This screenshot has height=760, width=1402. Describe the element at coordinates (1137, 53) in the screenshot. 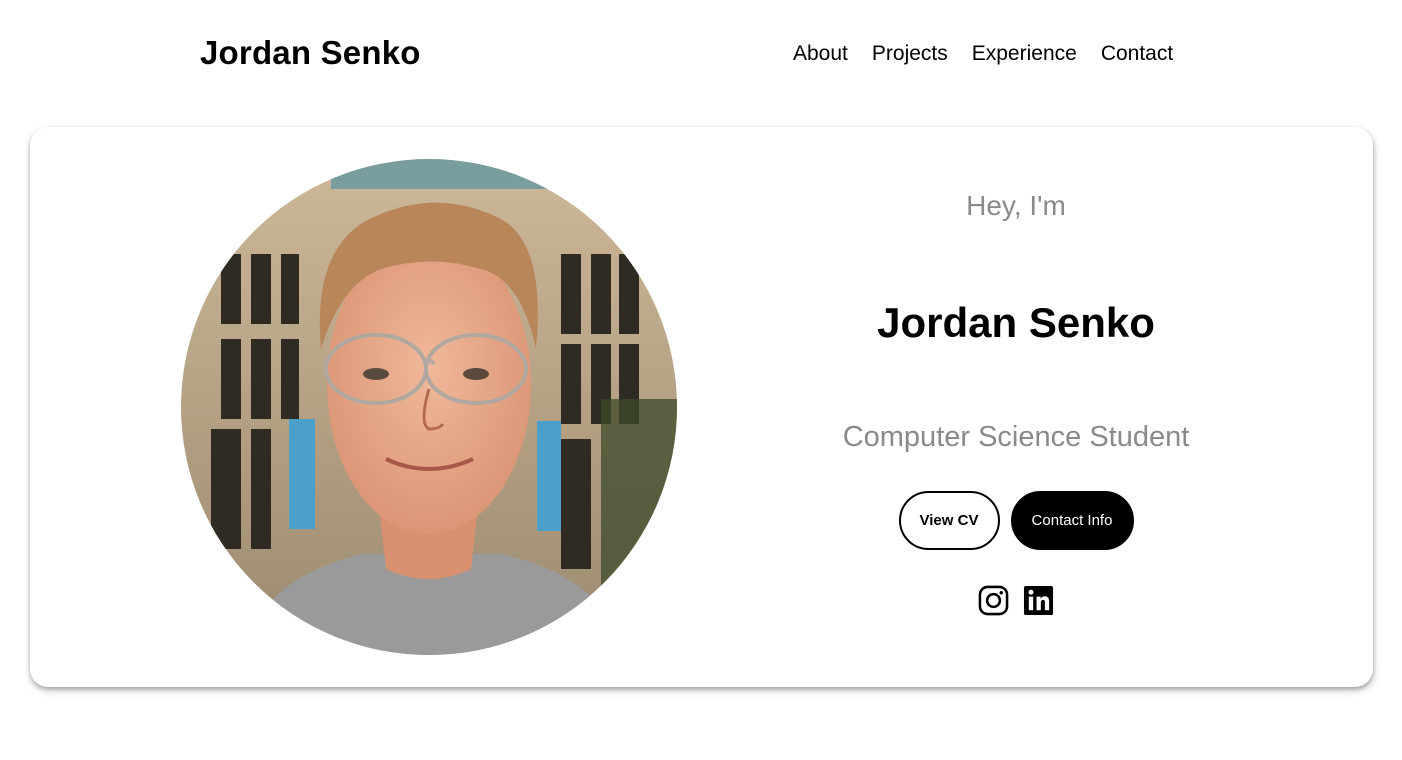

I see `nav-link-contact: Contact` at that location.